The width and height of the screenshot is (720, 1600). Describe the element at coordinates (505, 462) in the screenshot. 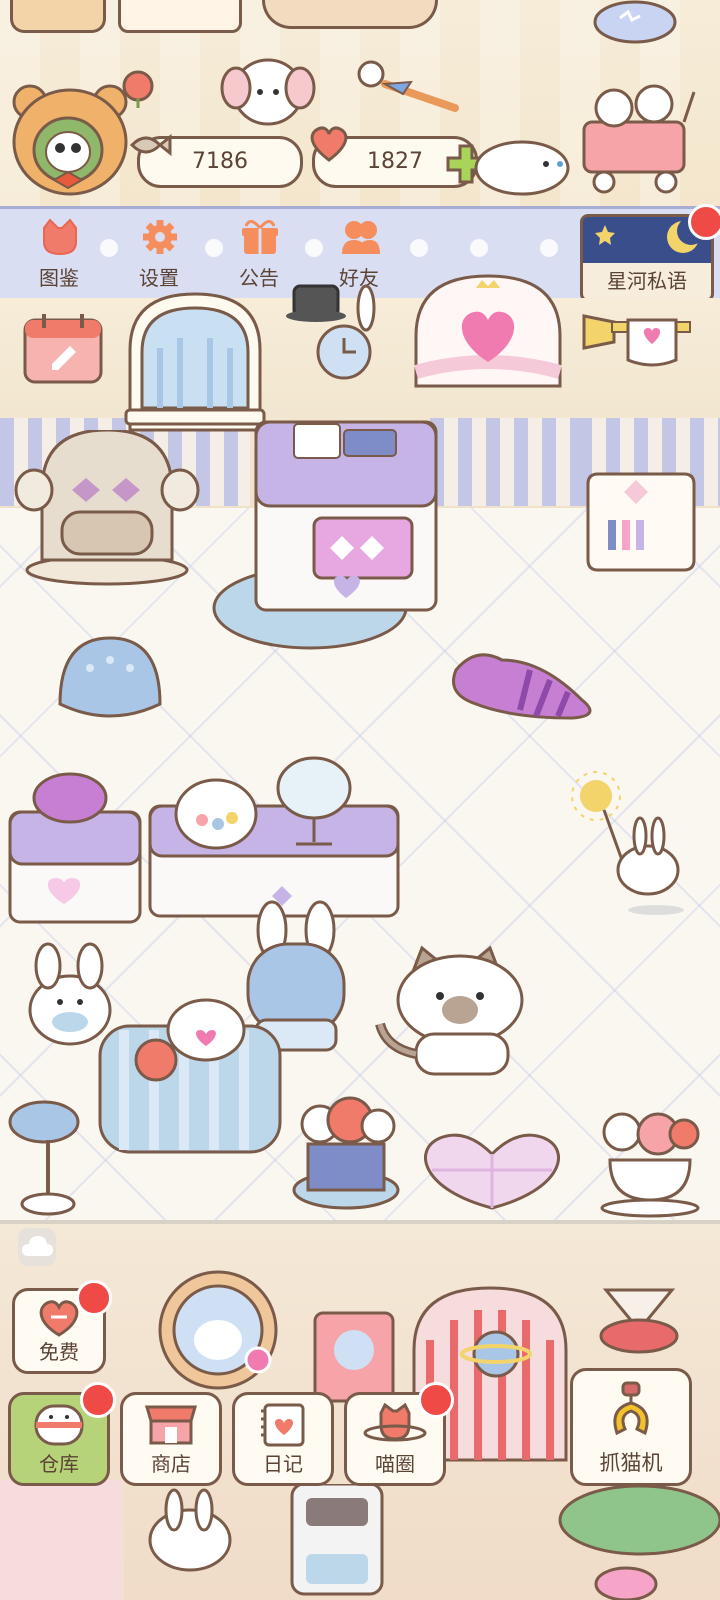

I see `wall-stripe` at that location.